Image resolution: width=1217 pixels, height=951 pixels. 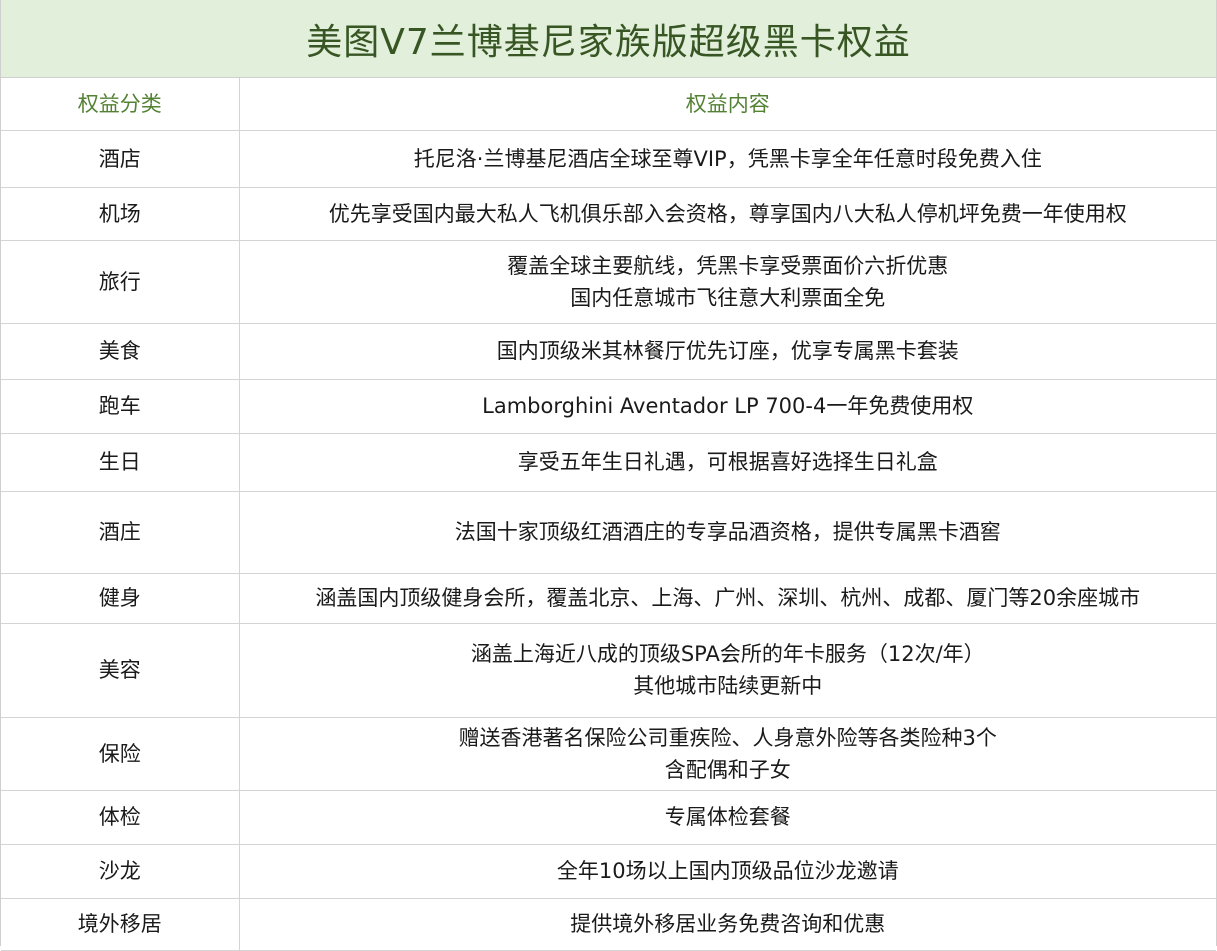 What do you see at coordinates (120, 670) in the screenshot?
I see `row-category: 美容` at bounding box center [120, 670].